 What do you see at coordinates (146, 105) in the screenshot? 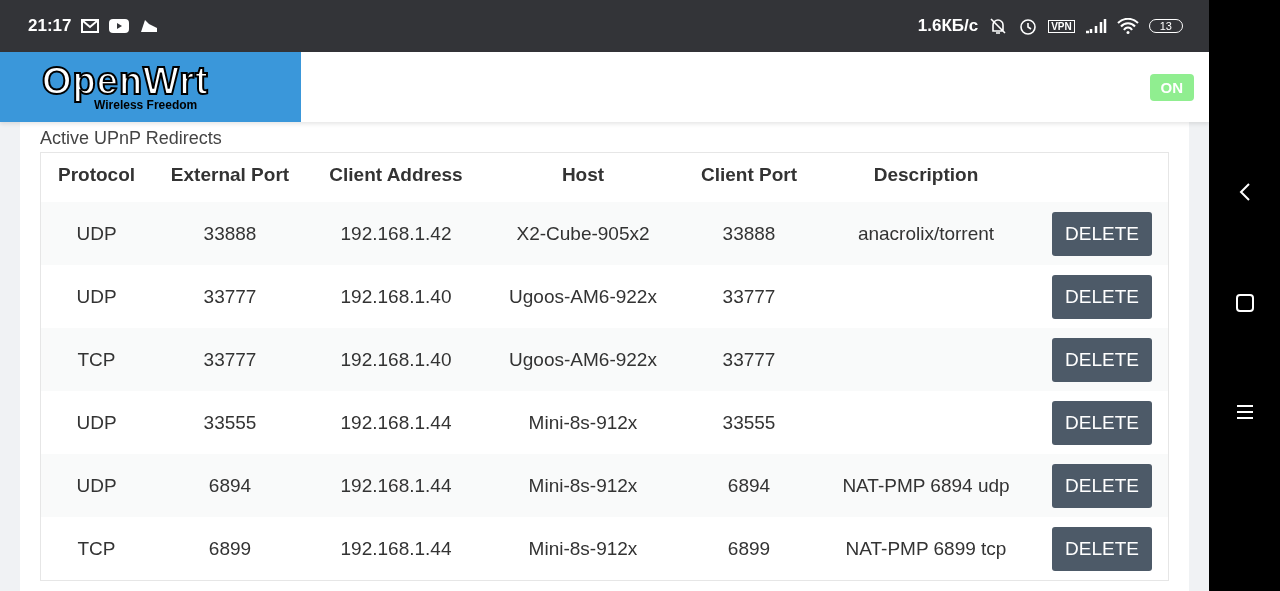
I see `logo-subtitle: Wireless Freedom` at bounding box center [146, 105].